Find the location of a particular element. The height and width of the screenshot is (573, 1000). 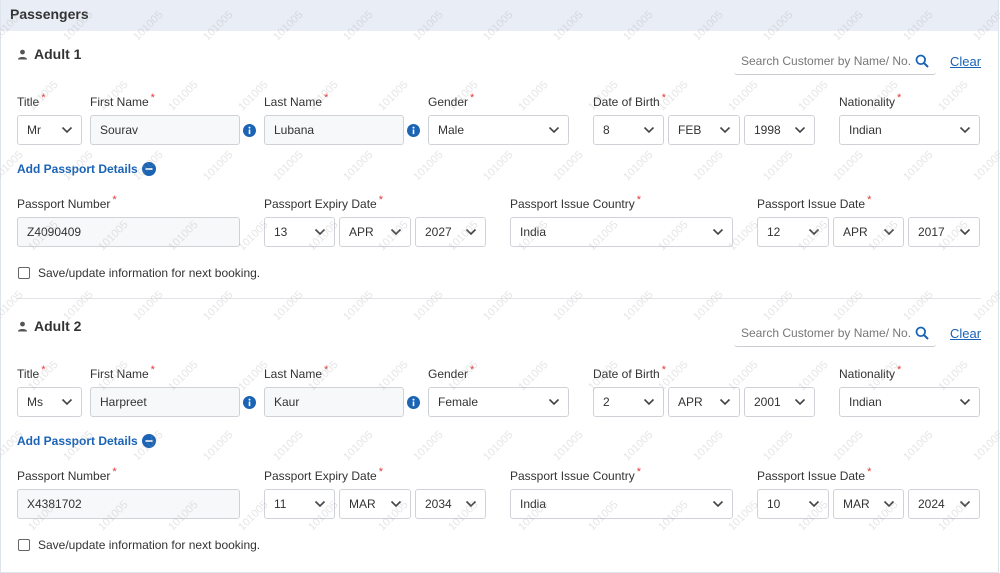

title-label: Title * is located at coordinates (31, 372).